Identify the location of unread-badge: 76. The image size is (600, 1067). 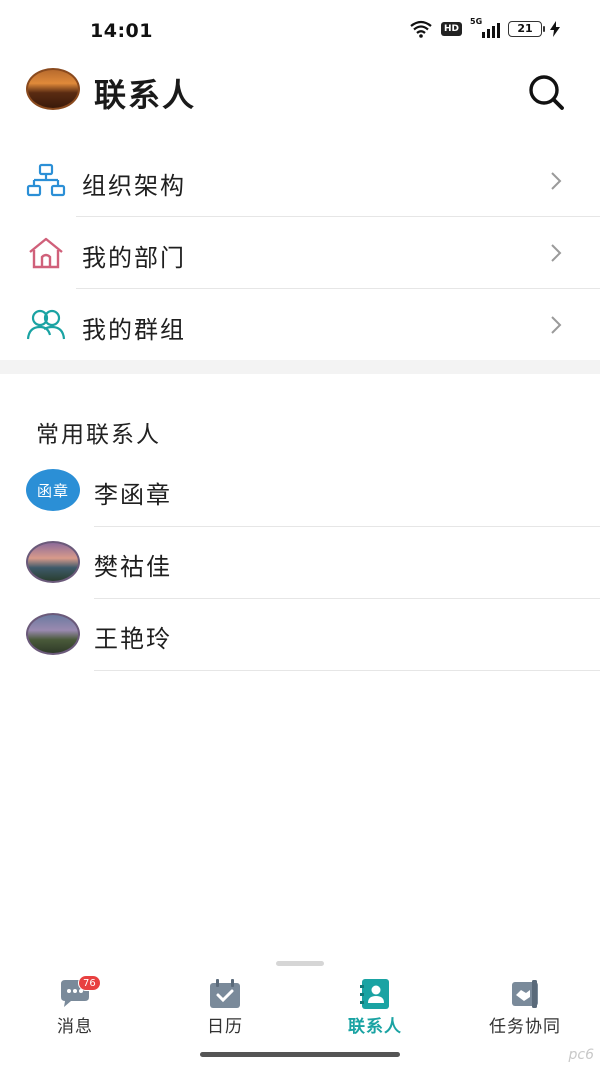
(89, 983).